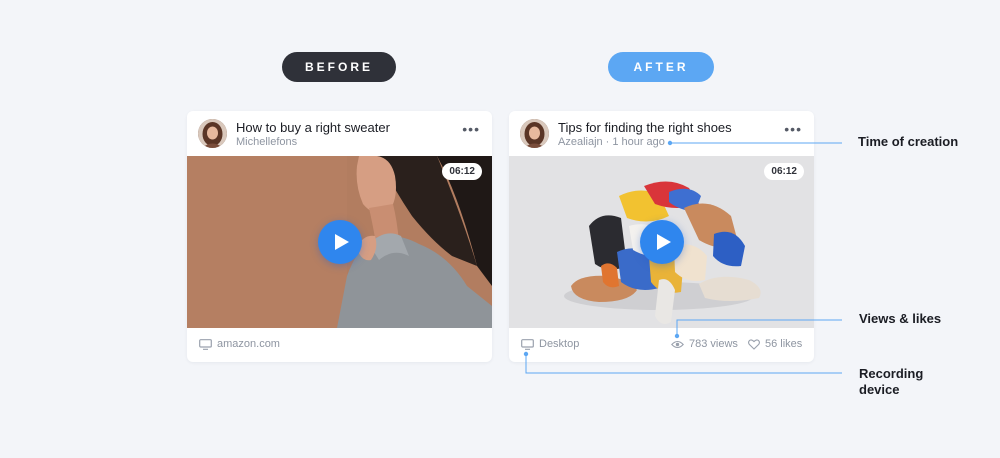  Describe the element at coordinates (908, 141) in the screenshot. I see `time-of-creation-annotation: Time of creation` at that location.